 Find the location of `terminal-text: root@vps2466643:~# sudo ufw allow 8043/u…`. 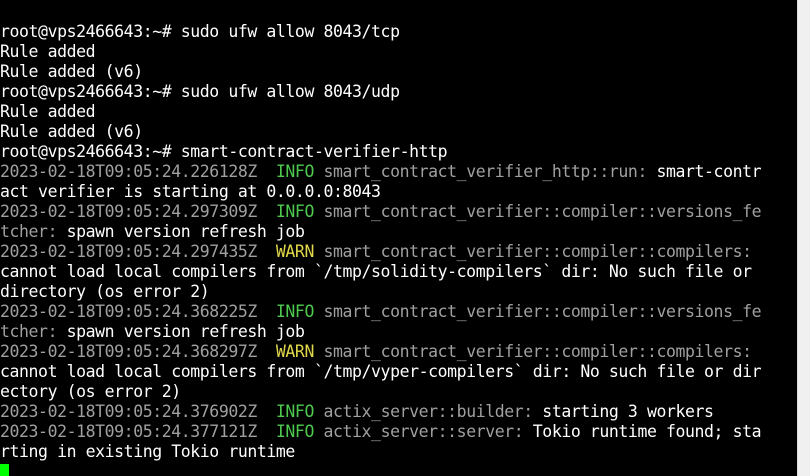

terminal-text: root@vps2466643:~# sudo ufw allow 8043/u… is located at coordinates (200, 91).